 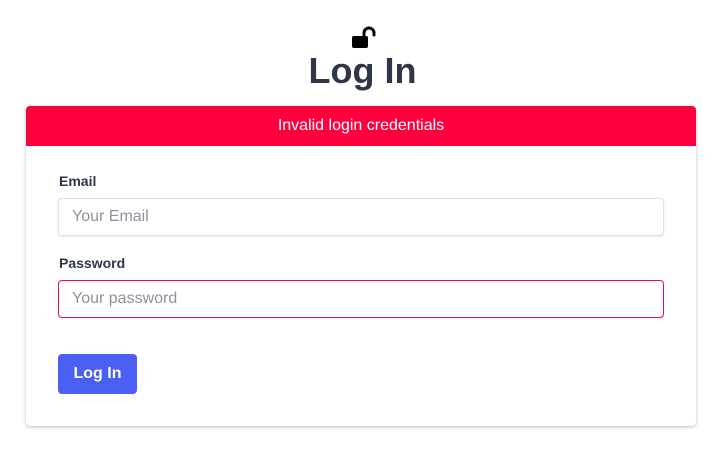 What do you see at coordinates (363, 38) in the screenshot?
I see `unlock-icon` at bounding box center [363, 38].